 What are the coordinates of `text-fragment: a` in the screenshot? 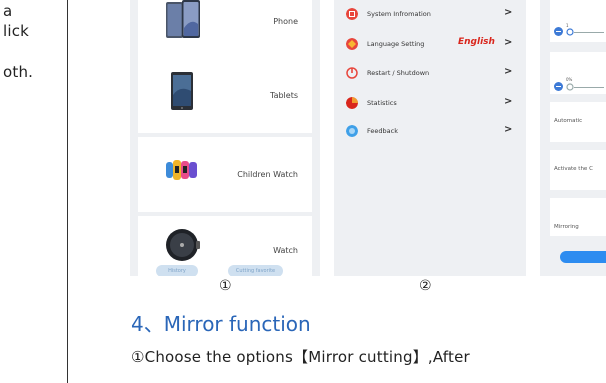 It's located at (8, 11).